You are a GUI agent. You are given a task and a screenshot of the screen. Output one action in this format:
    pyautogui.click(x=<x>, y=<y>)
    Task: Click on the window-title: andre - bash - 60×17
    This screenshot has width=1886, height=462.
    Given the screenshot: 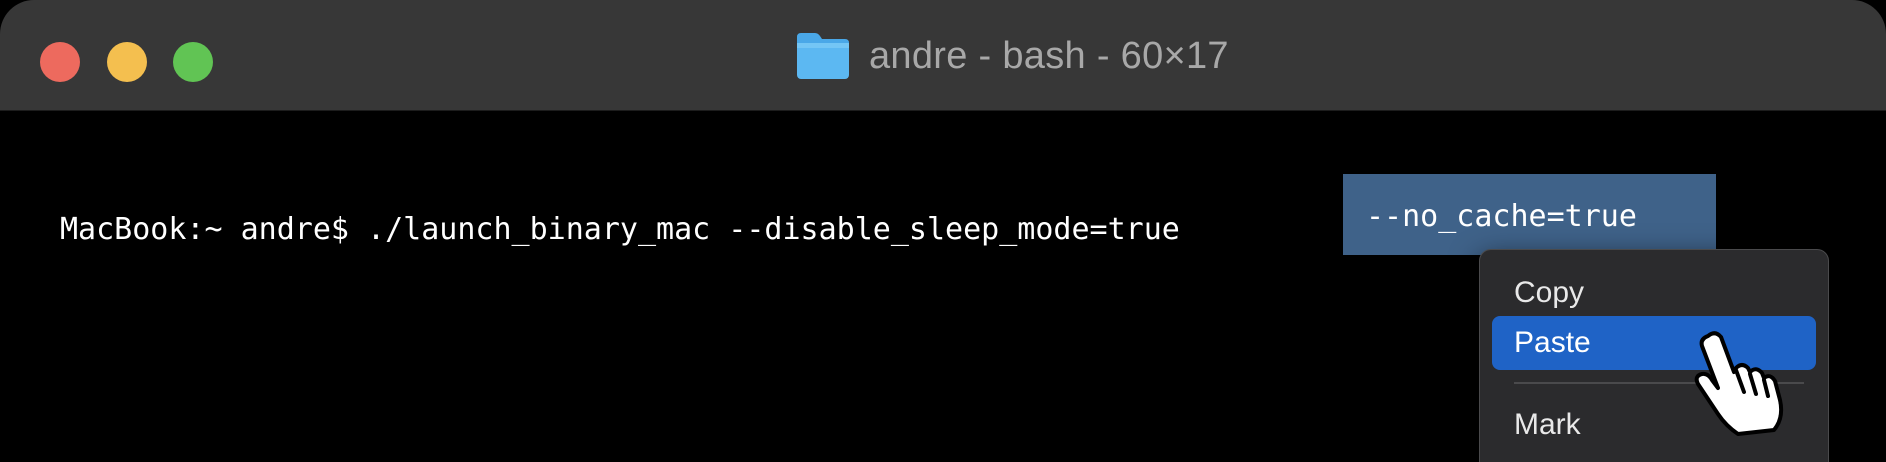 What is the action you would take?
    pyautogui.click(x=1049, y=55)
    